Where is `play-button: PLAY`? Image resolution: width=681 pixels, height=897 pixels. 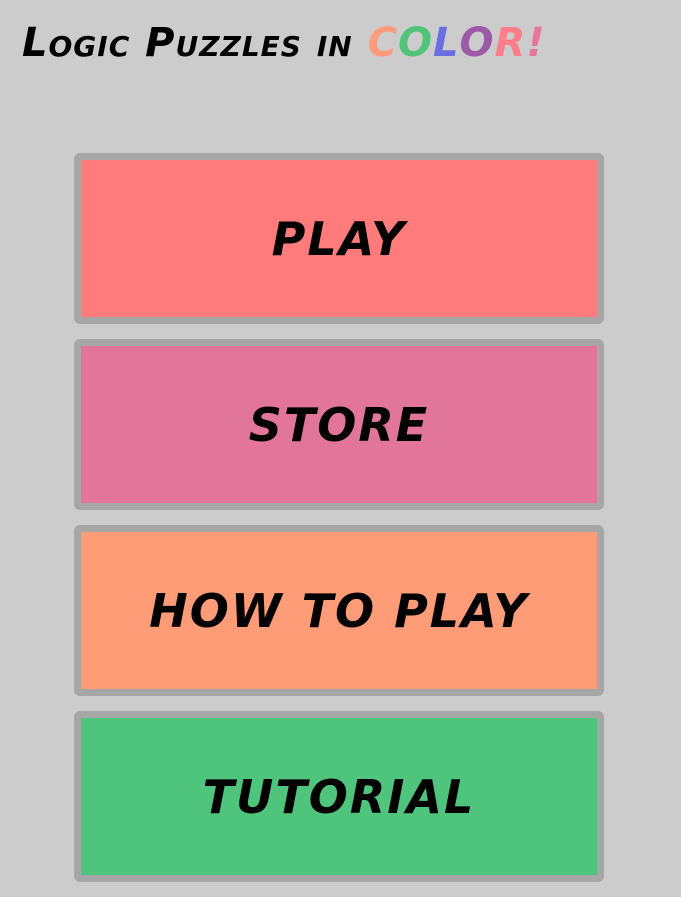
play-button: PLAY is located at coordinates (339, 238).